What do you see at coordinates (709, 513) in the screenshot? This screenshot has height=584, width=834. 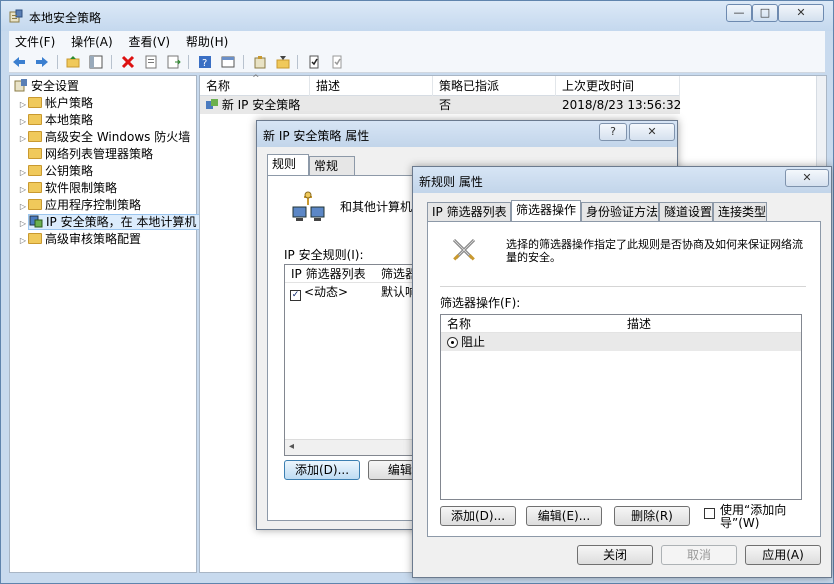 I see `use-wizard-checkbox` at bounding box center [709, 513].